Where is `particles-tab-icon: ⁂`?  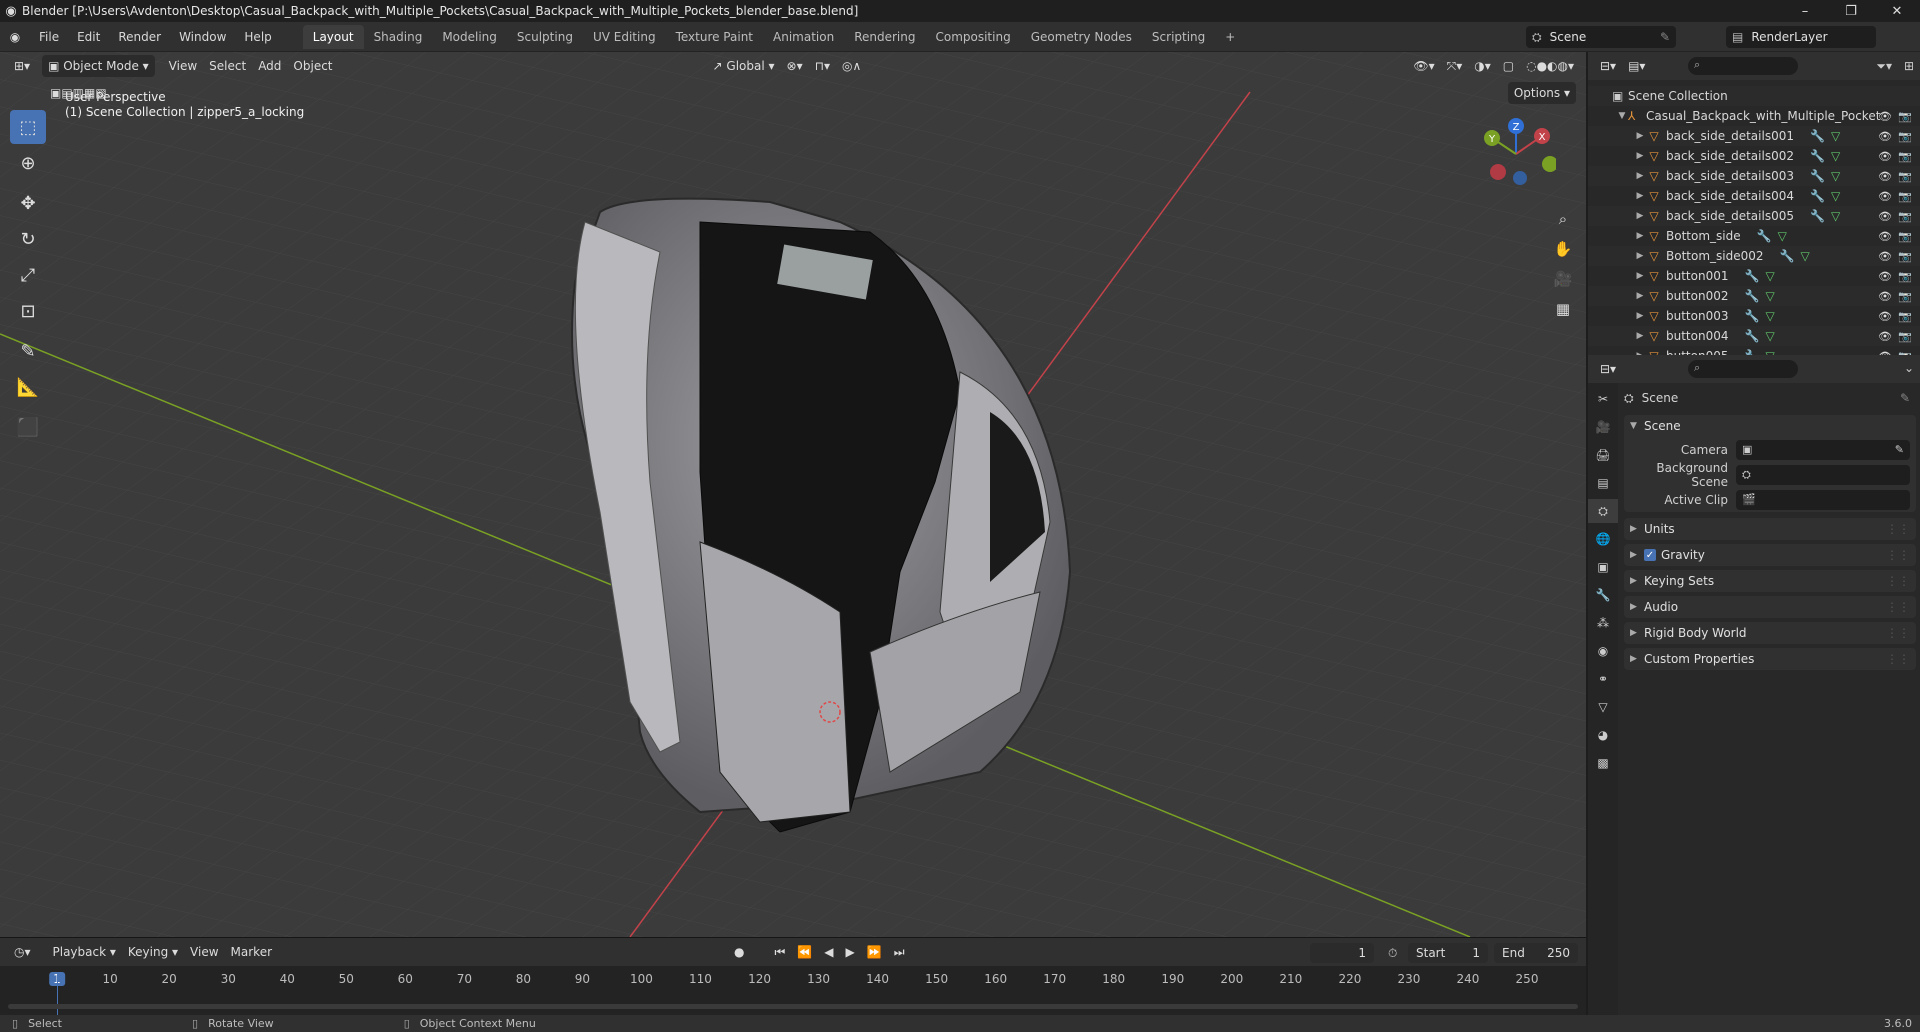 particles-tab-icon: ⁂ is located at coordinates (1603, 623).